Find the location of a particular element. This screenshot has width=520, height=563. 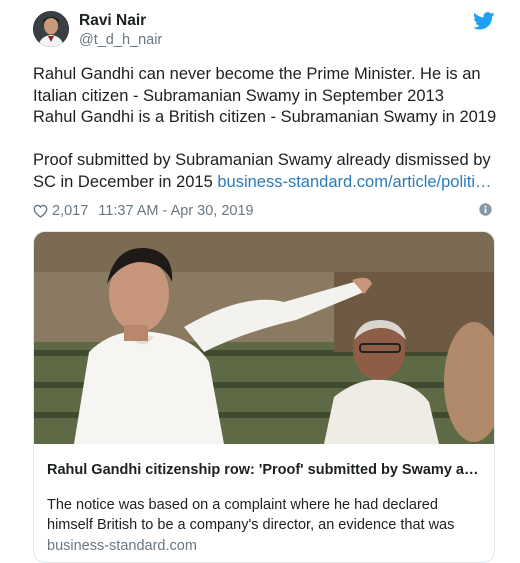

twitter-bird-icon is located at coordinates (484, 21).